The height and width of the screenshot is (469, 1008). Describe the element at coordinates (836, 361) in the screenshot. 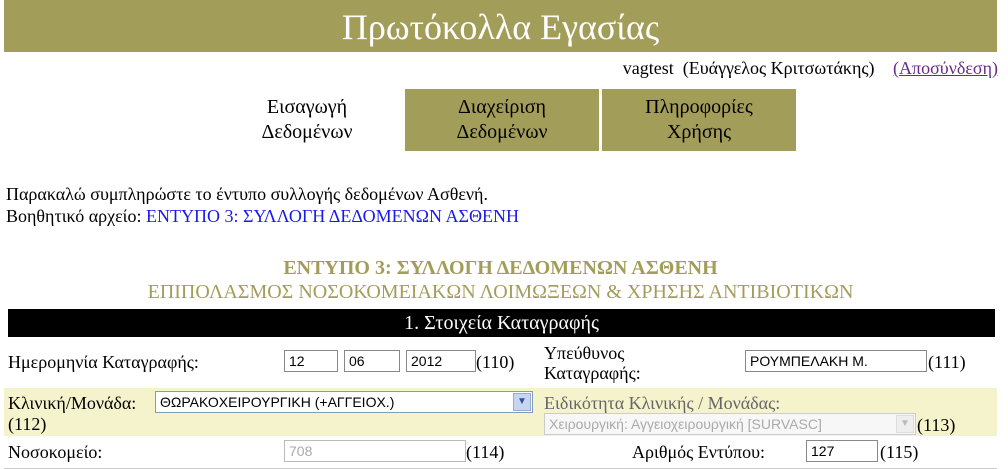

I see `responsible-input` at that location.